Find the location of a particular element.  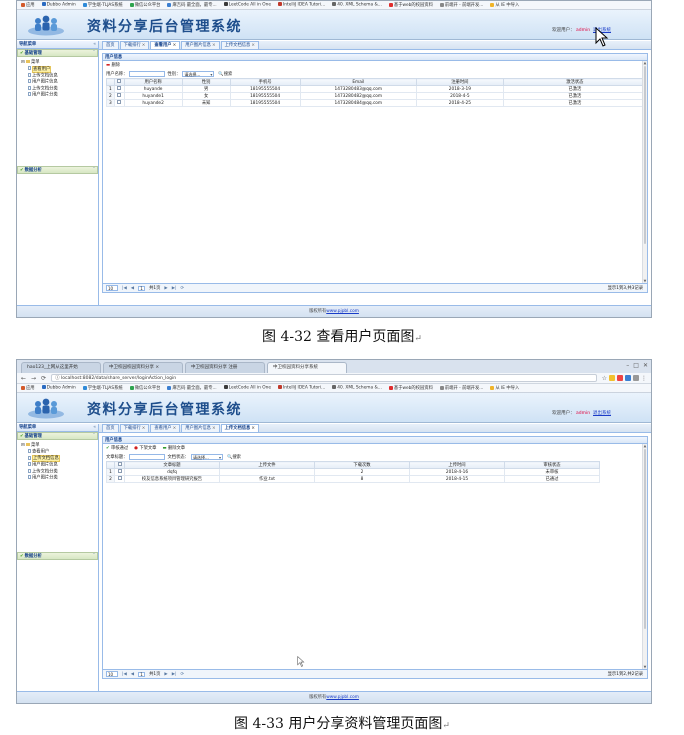

page-tab: 用户图片信息× is located at coordinates (200, 45).